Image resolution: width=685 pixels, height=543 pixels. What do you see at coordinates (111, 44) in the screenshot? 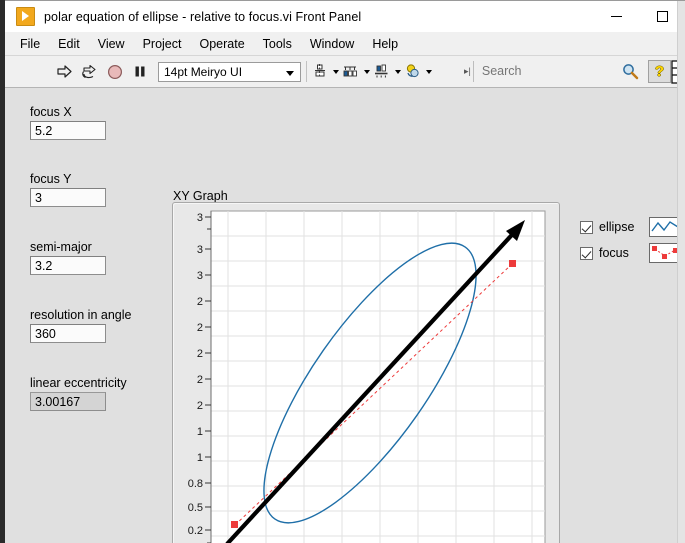
I see `menu-item-view: View` at bounding box center [111, 44].